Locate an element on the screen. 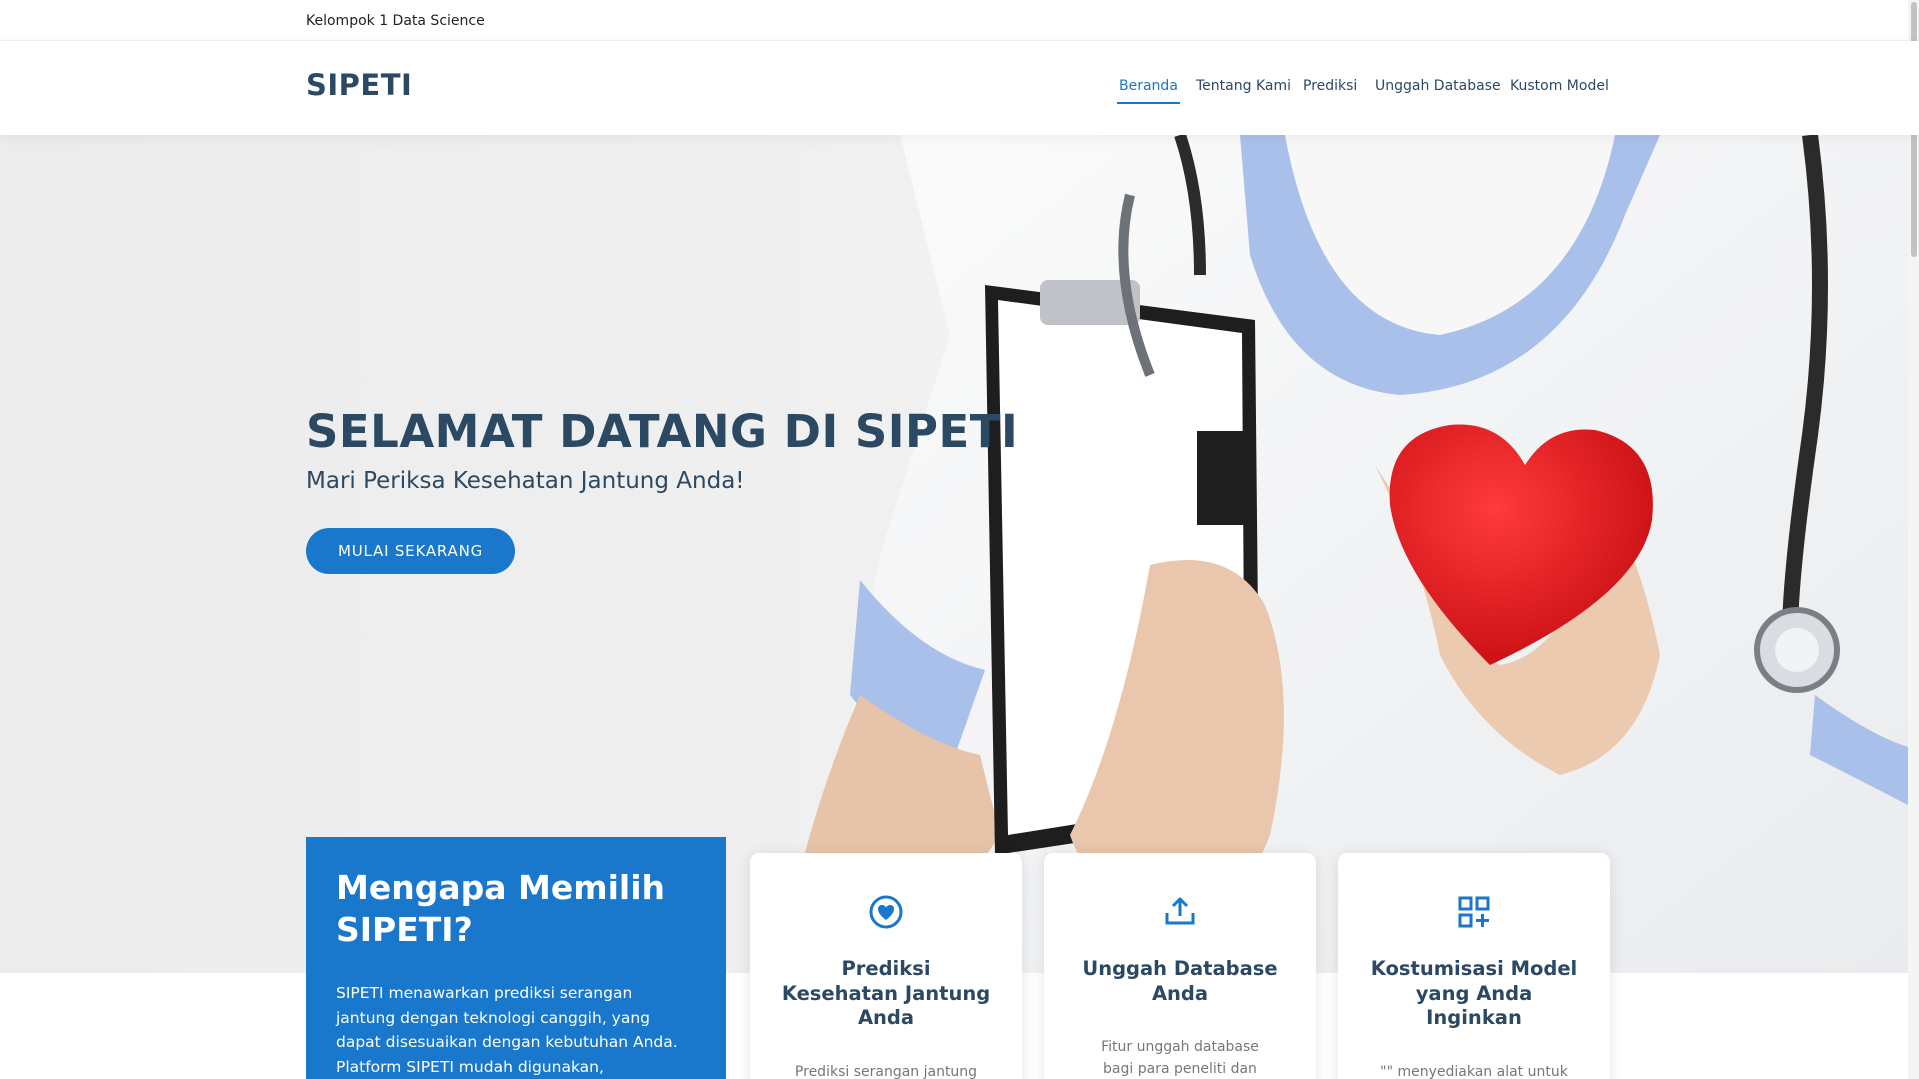 The width and height of the screenshot is (1919, 1079). why-title: Mengapa Memilih SIPETI? is located at coordinates (501, 908).